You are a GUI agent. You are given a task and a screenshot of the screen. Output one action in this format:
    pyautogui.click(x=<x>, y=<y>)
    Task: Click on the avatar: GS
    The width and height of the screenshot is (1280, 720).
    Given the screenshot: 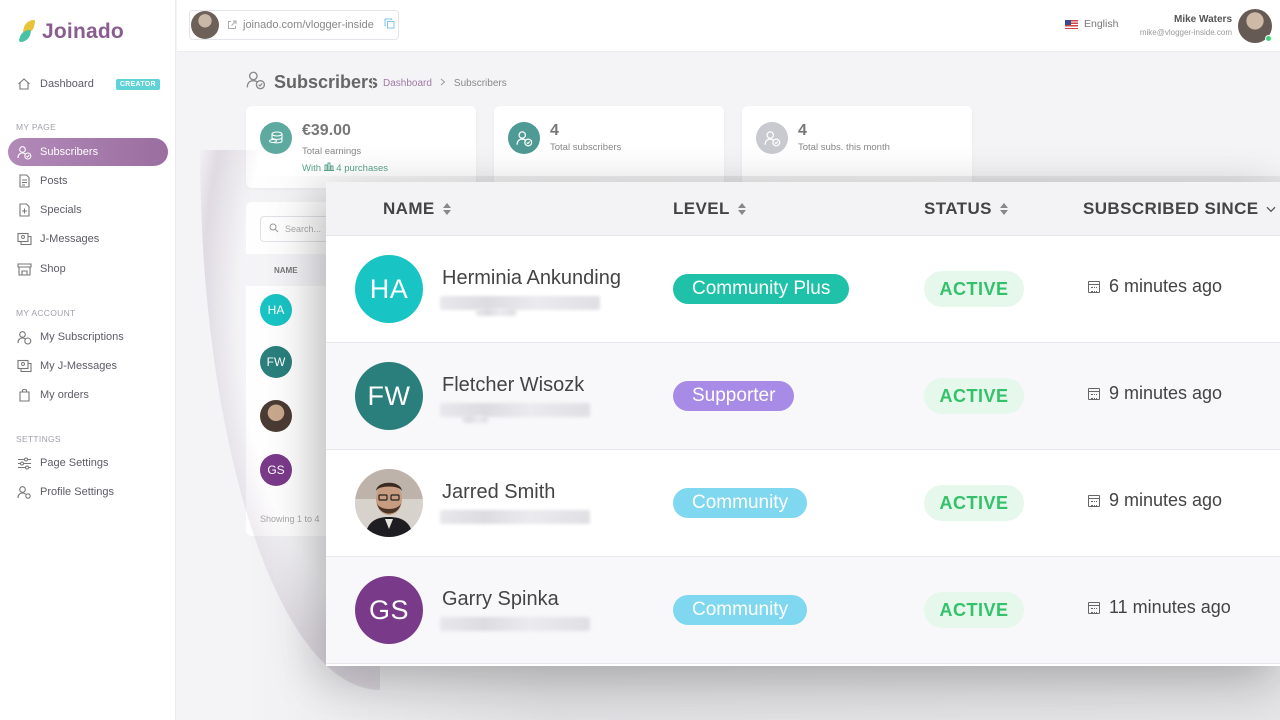 What is the action you would take?
    pyautogui.click(x=389, y=610)
    